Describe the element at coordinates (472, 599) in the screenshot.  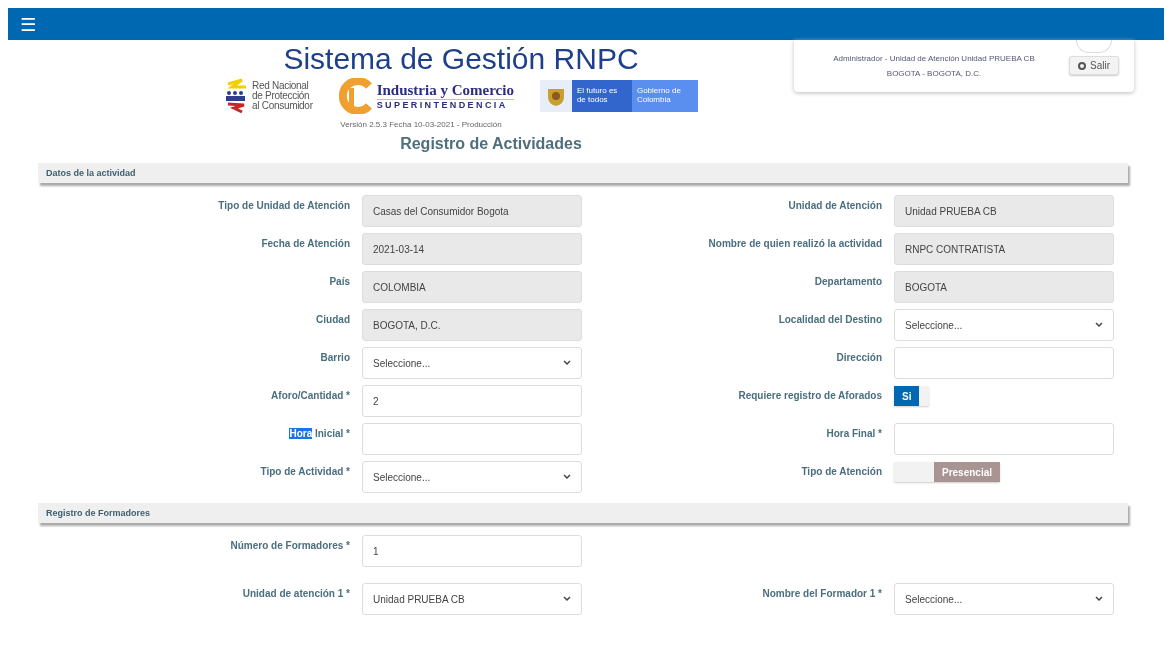
I see `select-field: Unidad PRUEBA CB` at that location.